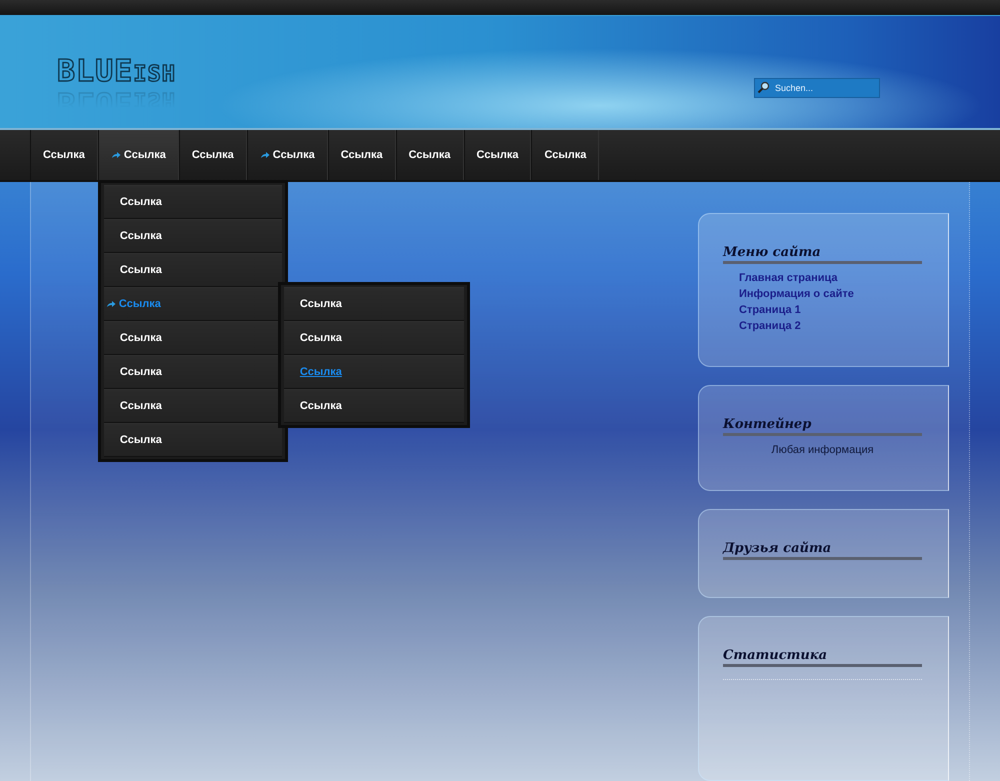  I want to click on block-title: Контейнер, so click(822, 426).